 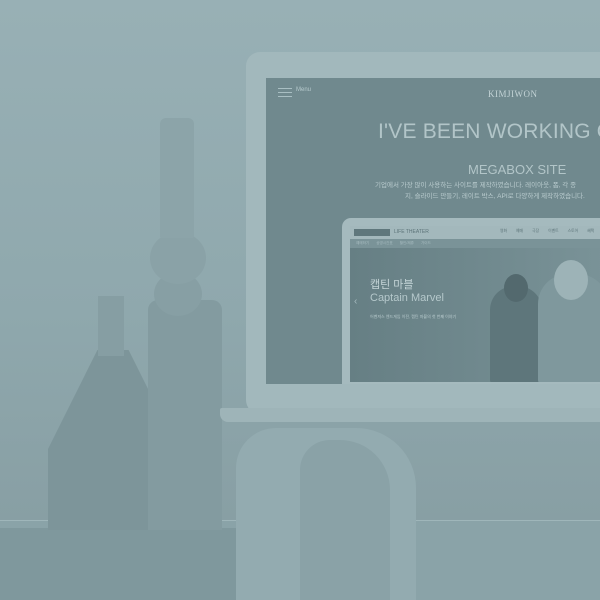 I want to click on movie-title-korean: 캡틴 마블, so click(x=392, y=285).